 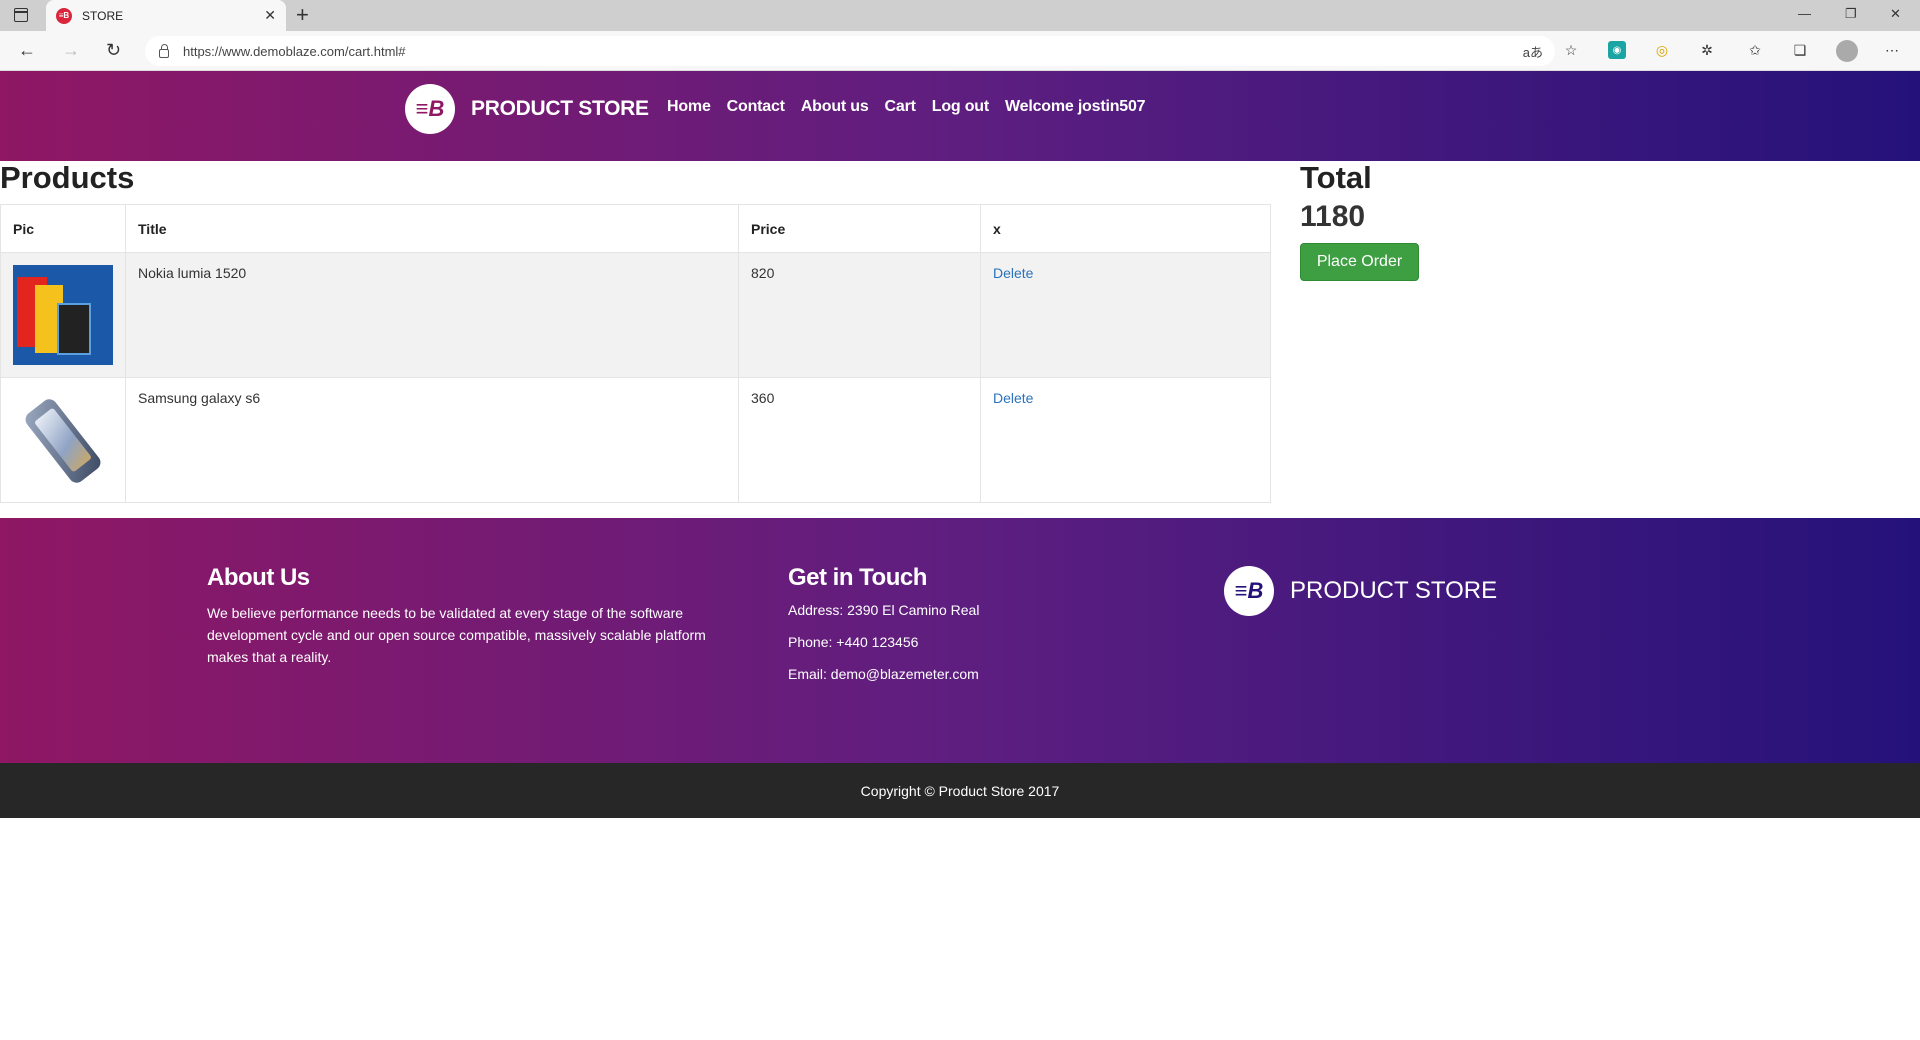 I want to click on table-row: Samsung galaxy s6 360 Delete, so click(x=635, y=440).